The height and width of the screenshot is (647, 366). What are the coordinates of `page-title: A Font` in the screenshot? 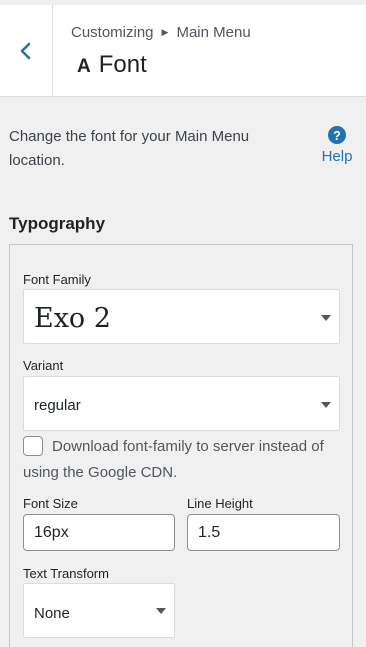 It's located at (112, 65).